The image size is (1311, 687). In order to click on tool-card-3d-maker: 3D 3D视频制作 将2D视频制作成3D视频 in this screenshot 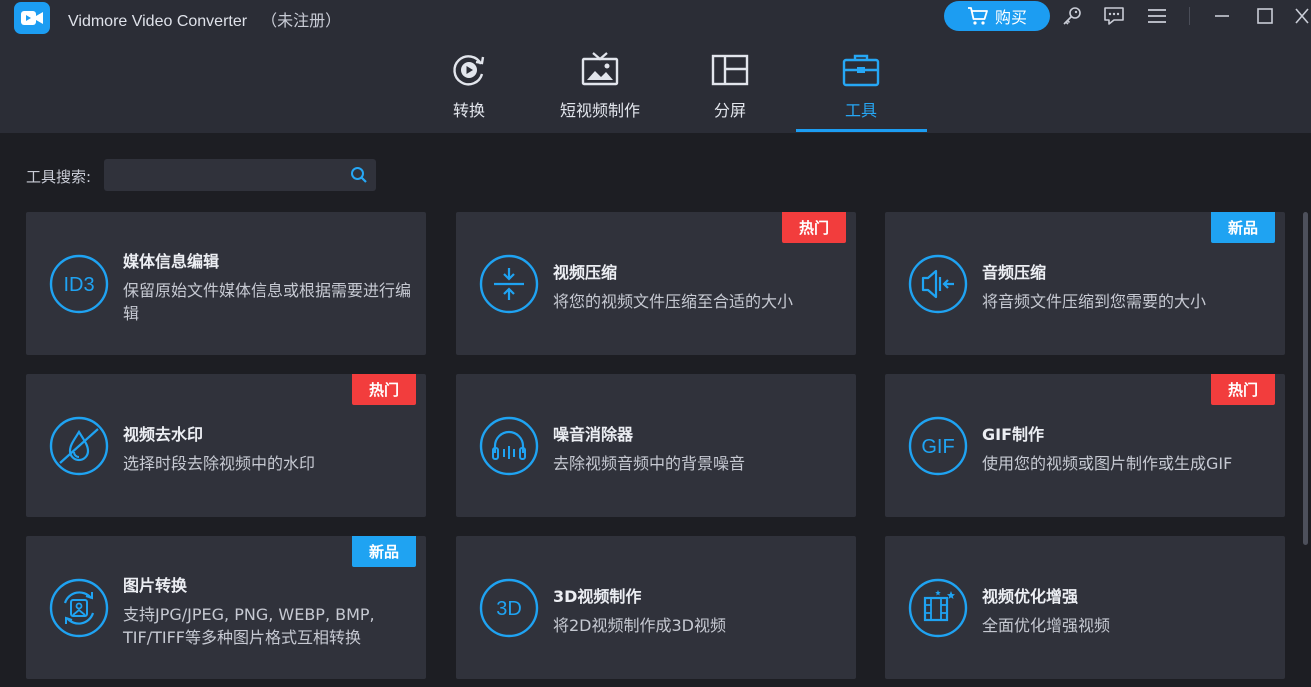, I will do `click(656, 607)`.